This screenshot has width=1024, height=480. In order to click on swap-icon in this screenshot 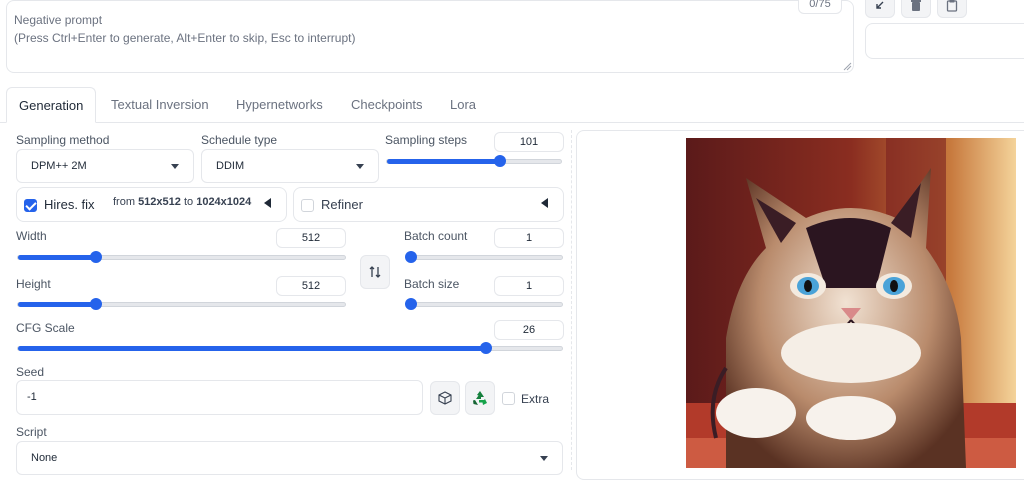, I will do `click(375, 272)`.